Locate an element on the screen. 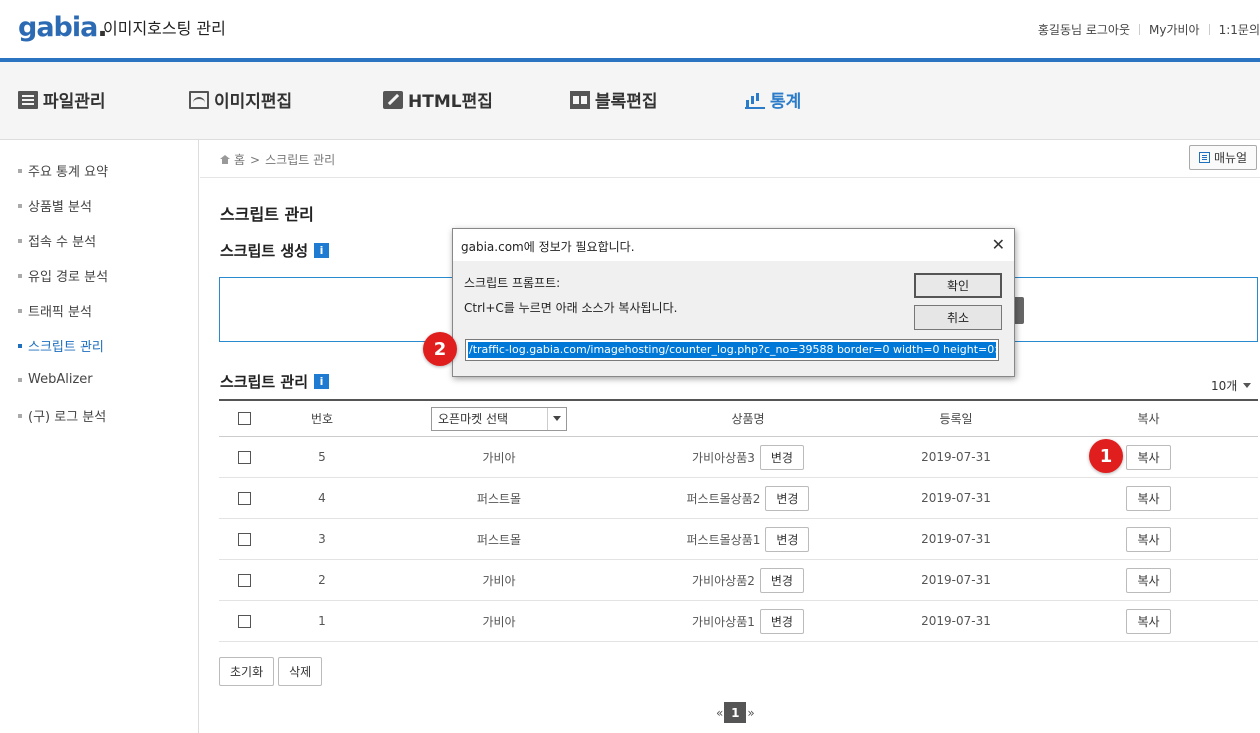 This screenshot has width=1260, height=733. bar-chart-icon is located at coordinates (755, 100).